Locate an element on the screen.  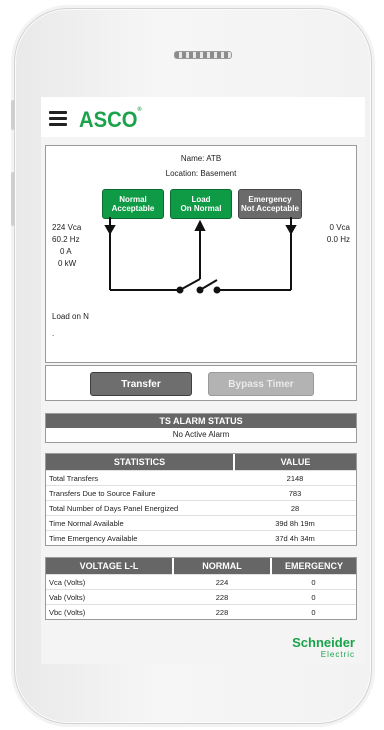
bypass-timer-button: Bypass Timer is located at coordinates (261, 384).